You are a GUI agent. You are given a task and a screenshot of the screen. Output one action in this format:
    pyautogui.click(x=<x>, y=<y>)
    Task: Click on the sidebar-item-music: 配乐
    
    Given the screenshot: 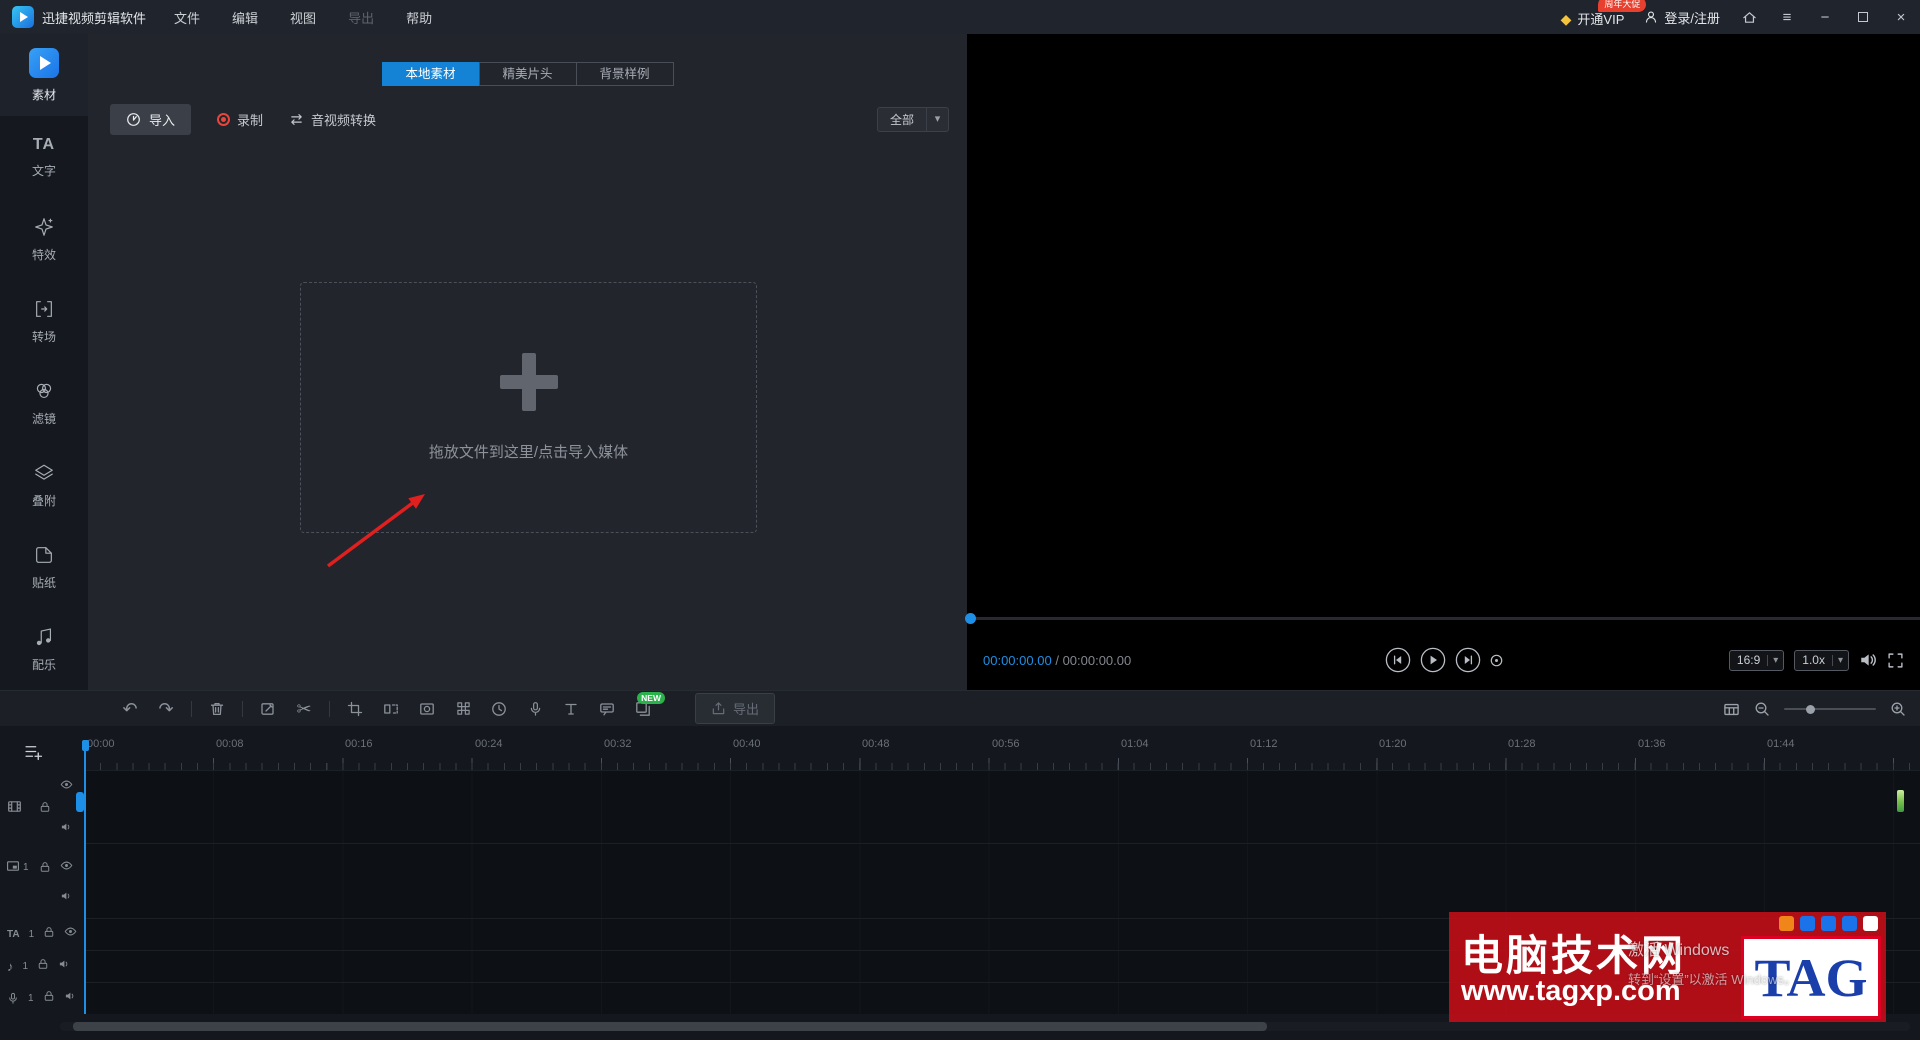 What is the action you would take?
    pyautogui.click(x=44, y=649)
    